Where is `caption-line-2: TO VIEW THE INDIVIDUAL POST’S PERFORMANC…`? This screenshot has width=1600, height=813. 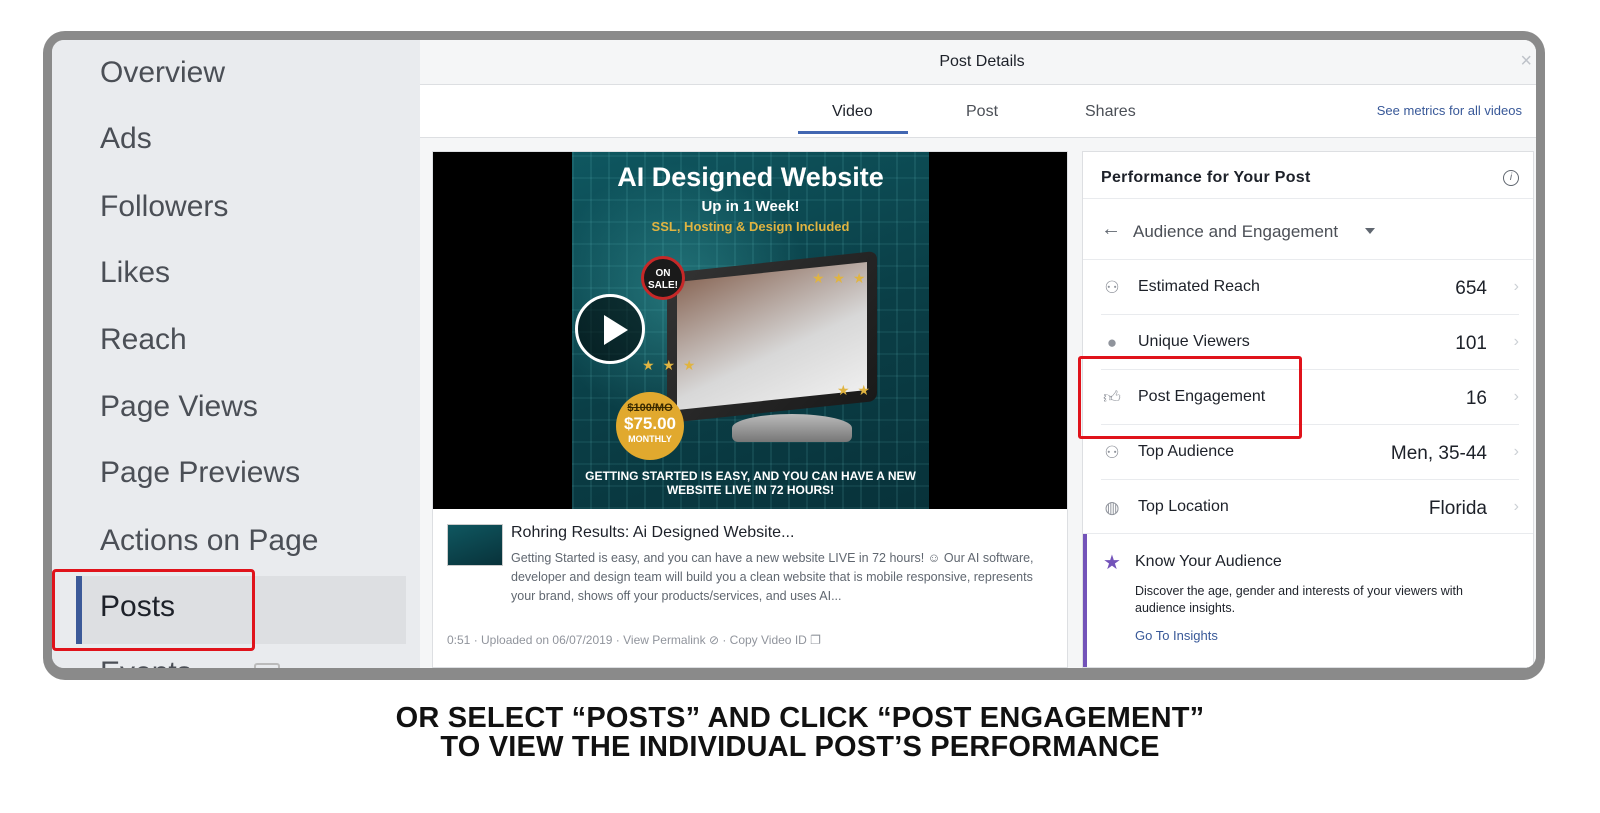 caption-line-2: TO VIEW THE INDIVIDUAL POST’S PERFORMANC… is located at coordinates (800, 747).